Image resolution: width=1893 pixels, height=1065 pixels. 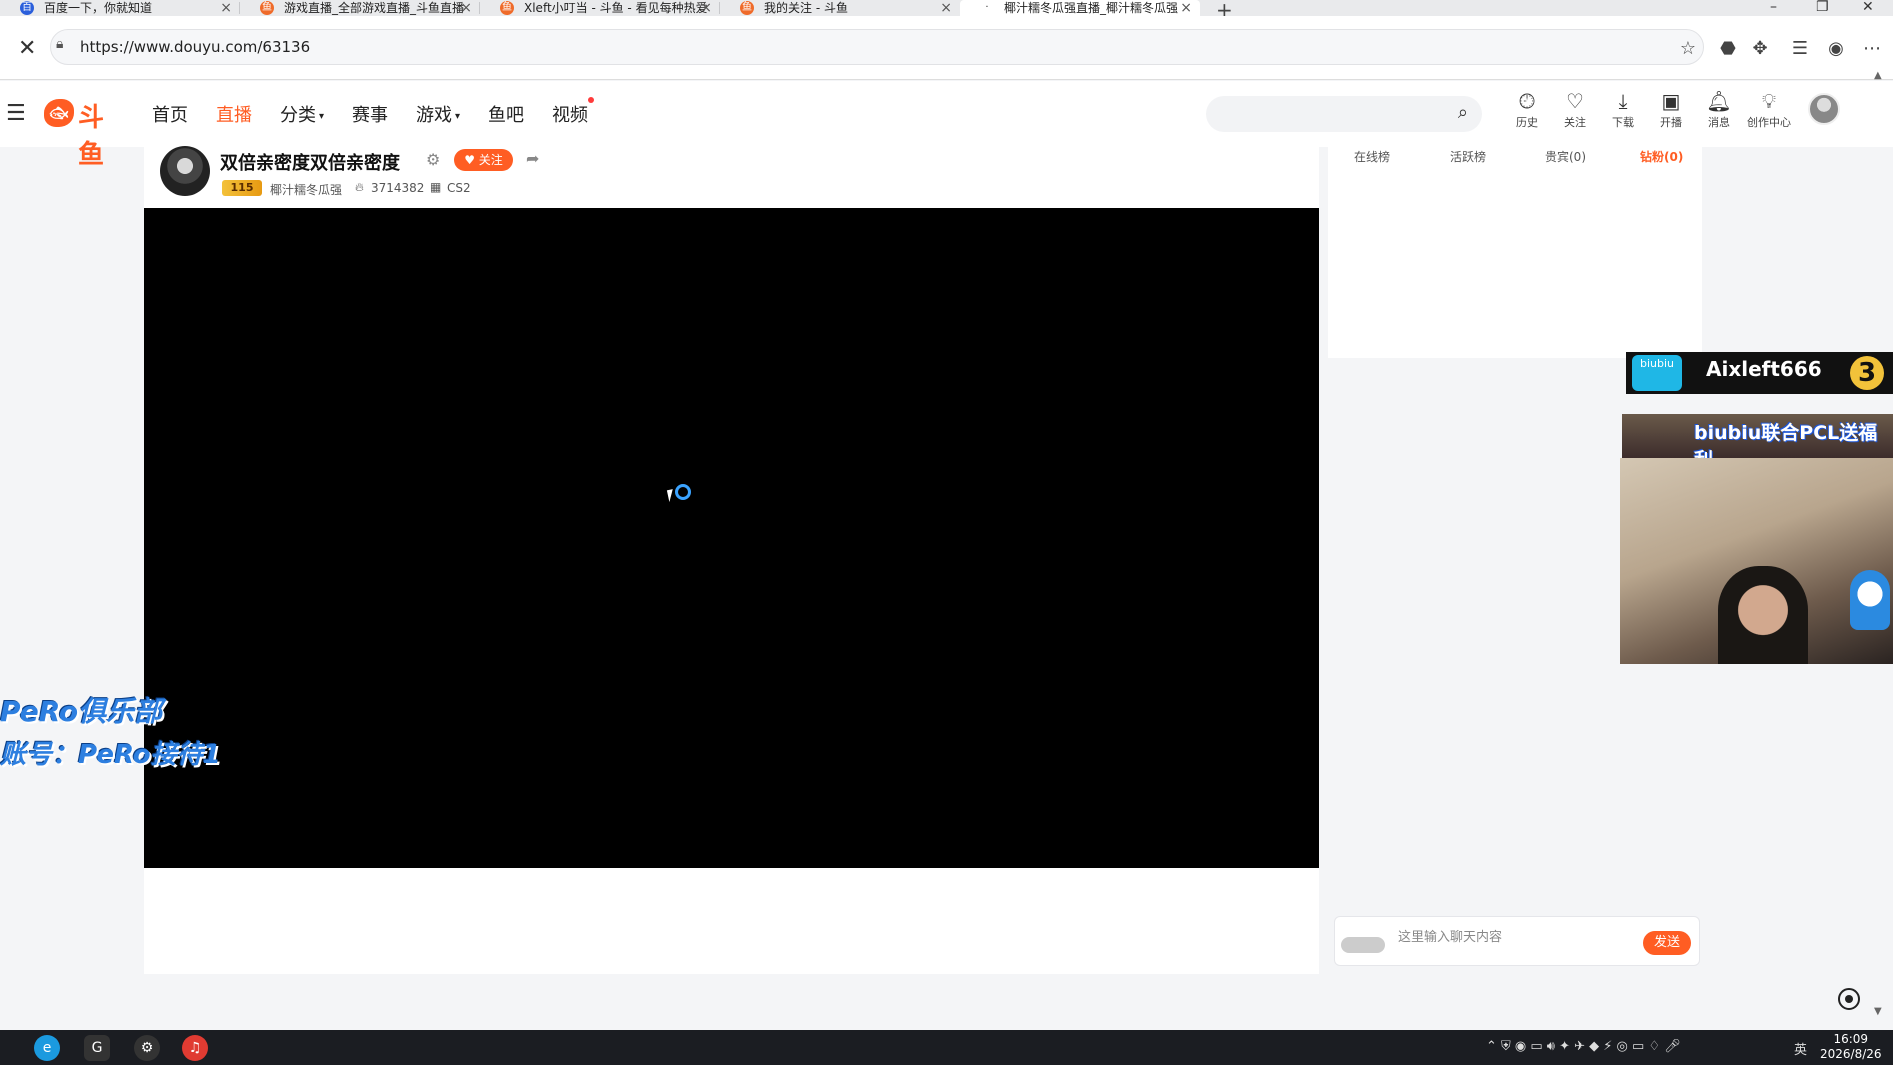 I want to click on send-button: 发送, so click(x=1667, y=943).